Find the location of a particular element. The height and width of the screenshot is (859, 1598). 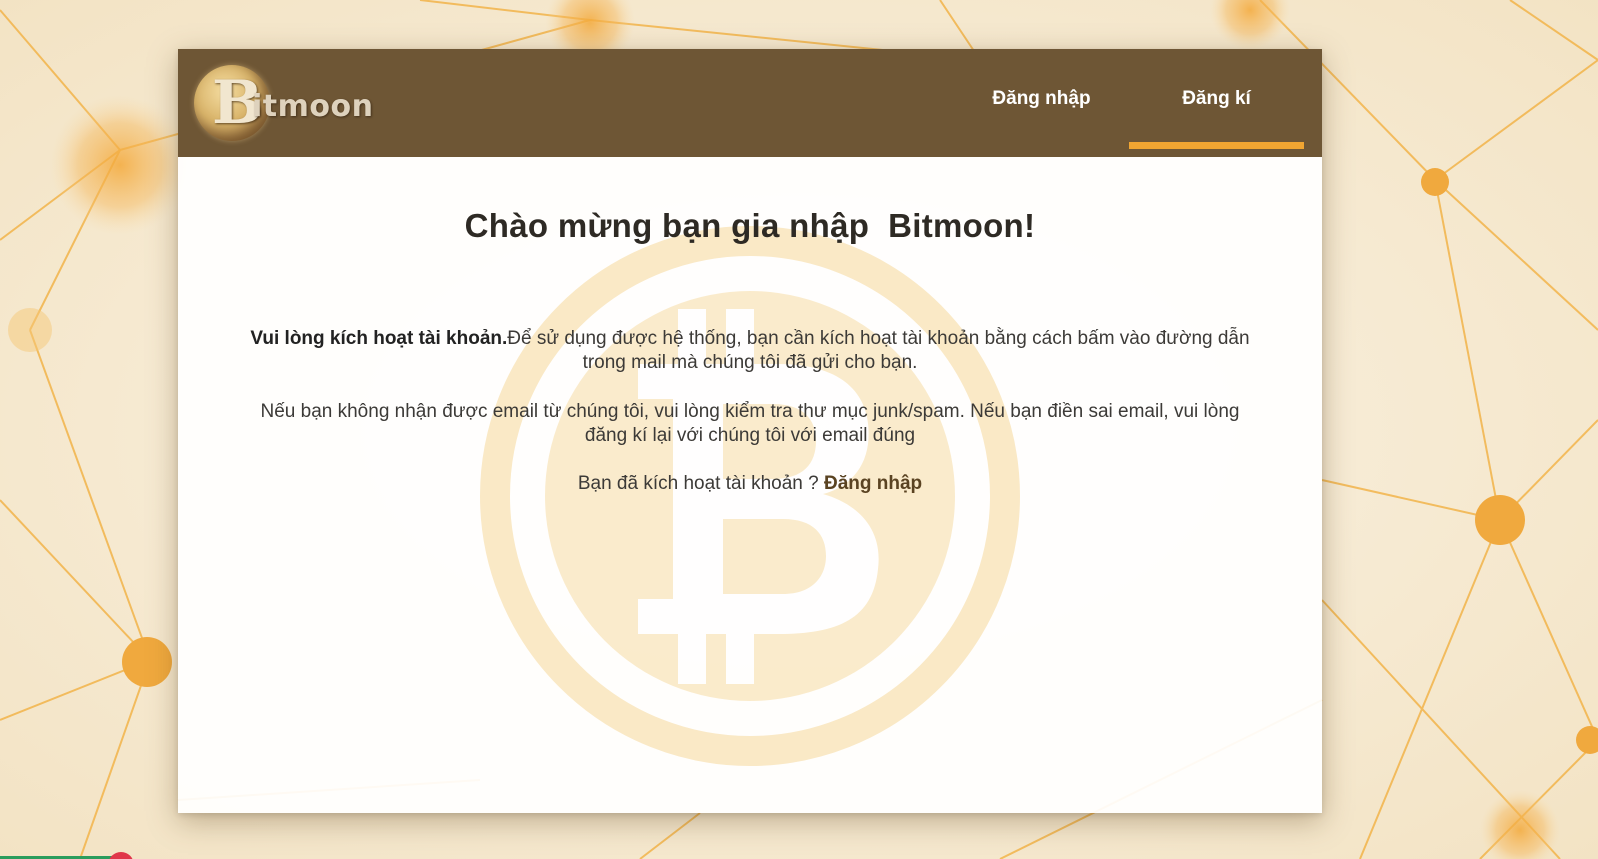

logo-text-suffix: itmoon is located at coordinates (313, 106).